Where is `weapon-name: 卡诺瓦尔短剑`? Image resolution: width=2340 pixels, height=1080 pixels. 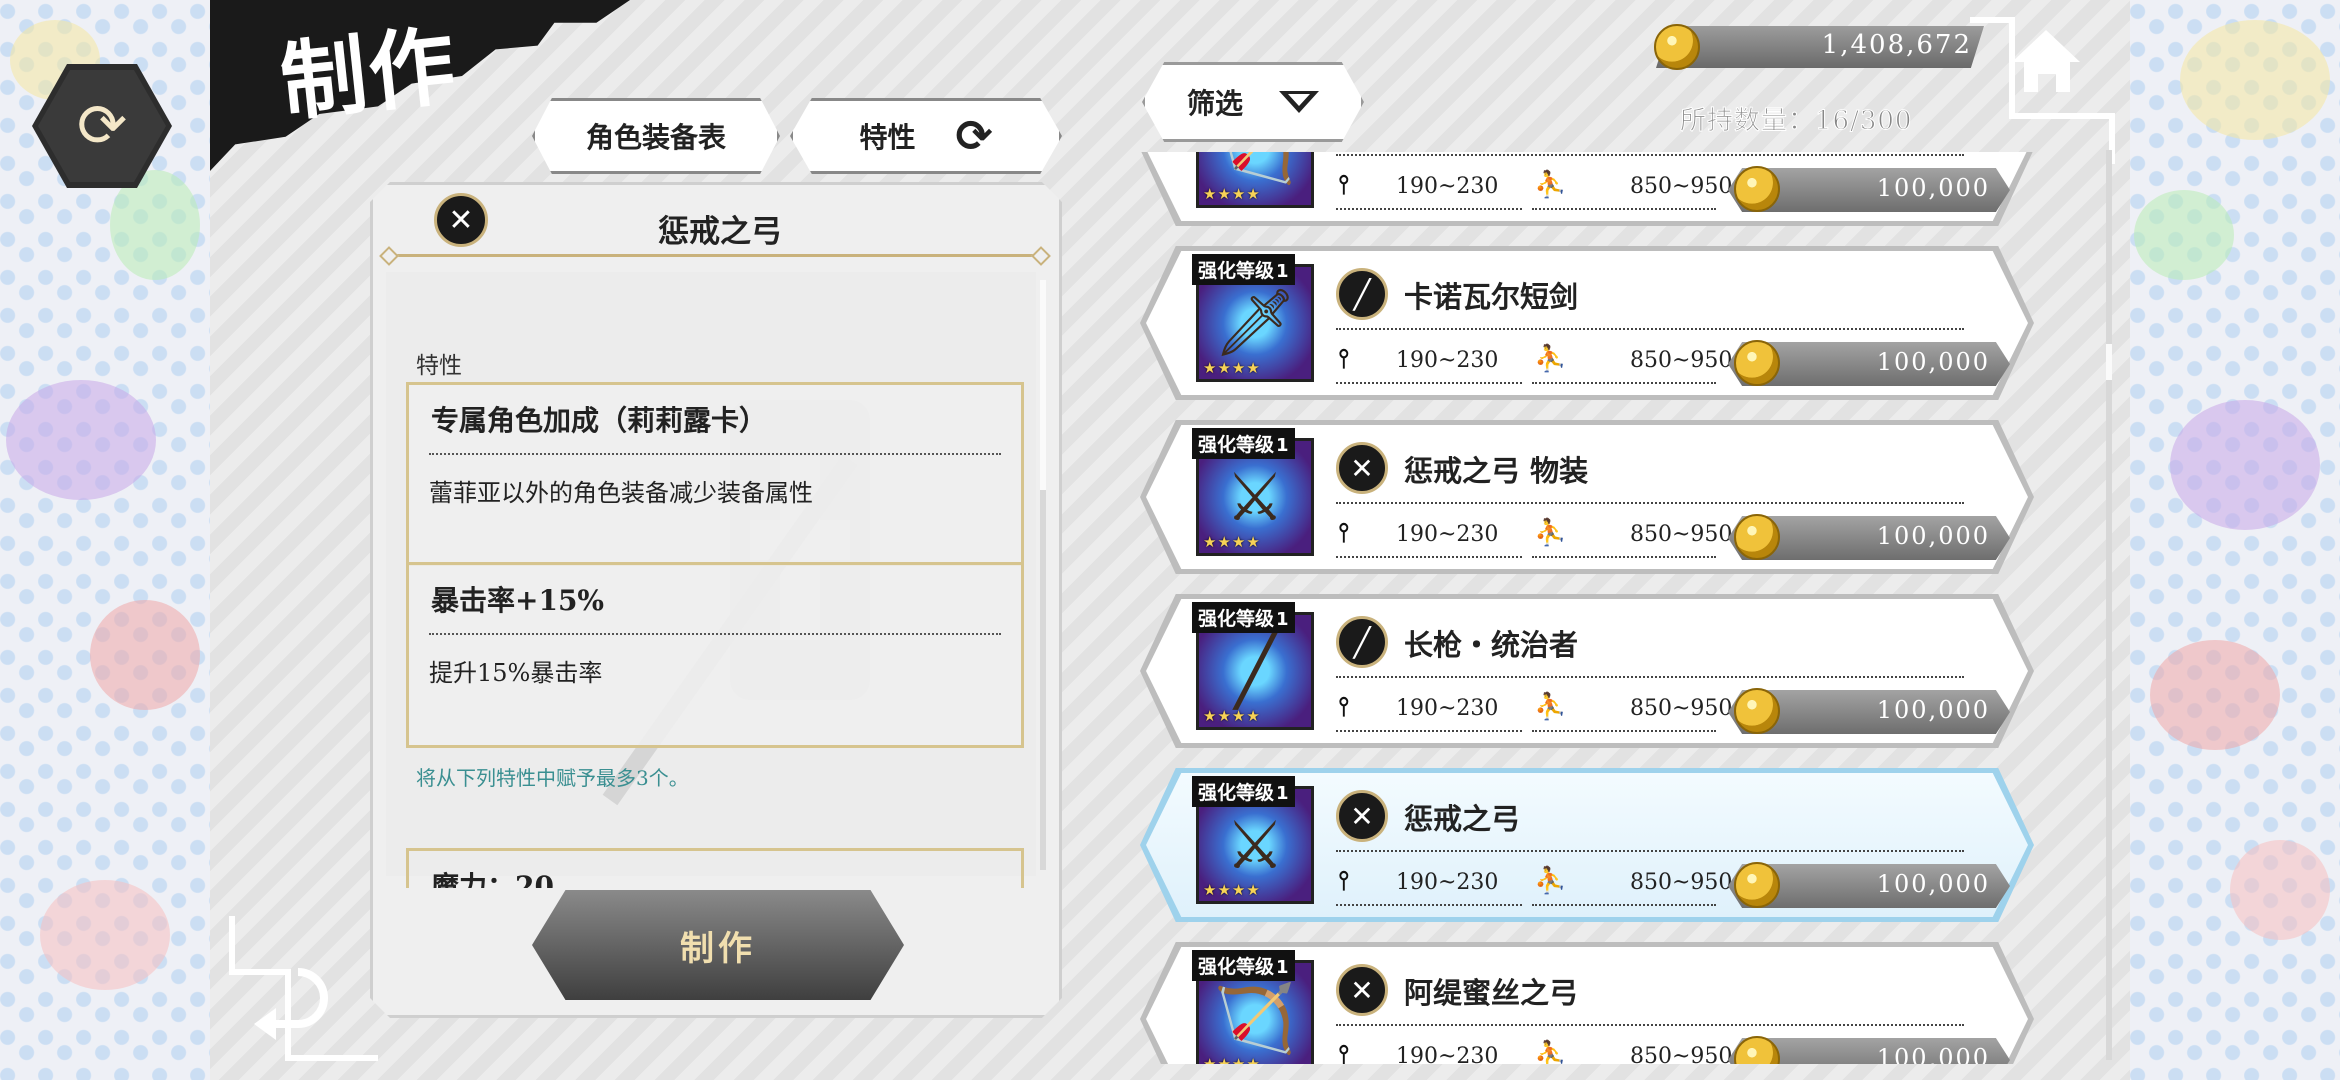 weapon-name: 卡诺瓦尔短剑 is located at coordinates (1491, 297).